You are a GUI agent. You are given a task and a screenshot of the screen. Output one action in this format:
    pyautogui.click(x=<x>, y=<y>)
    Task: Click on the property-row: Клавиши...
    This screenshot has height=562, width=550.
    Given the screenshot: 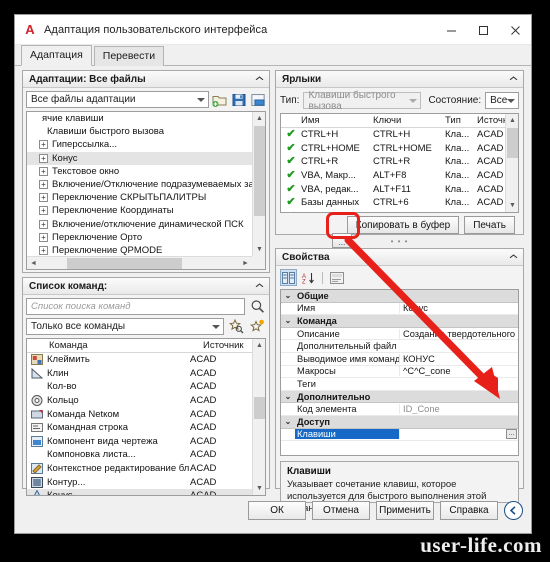 What is the action you would take?
    pyautogui.click(x=399, y=435)
    